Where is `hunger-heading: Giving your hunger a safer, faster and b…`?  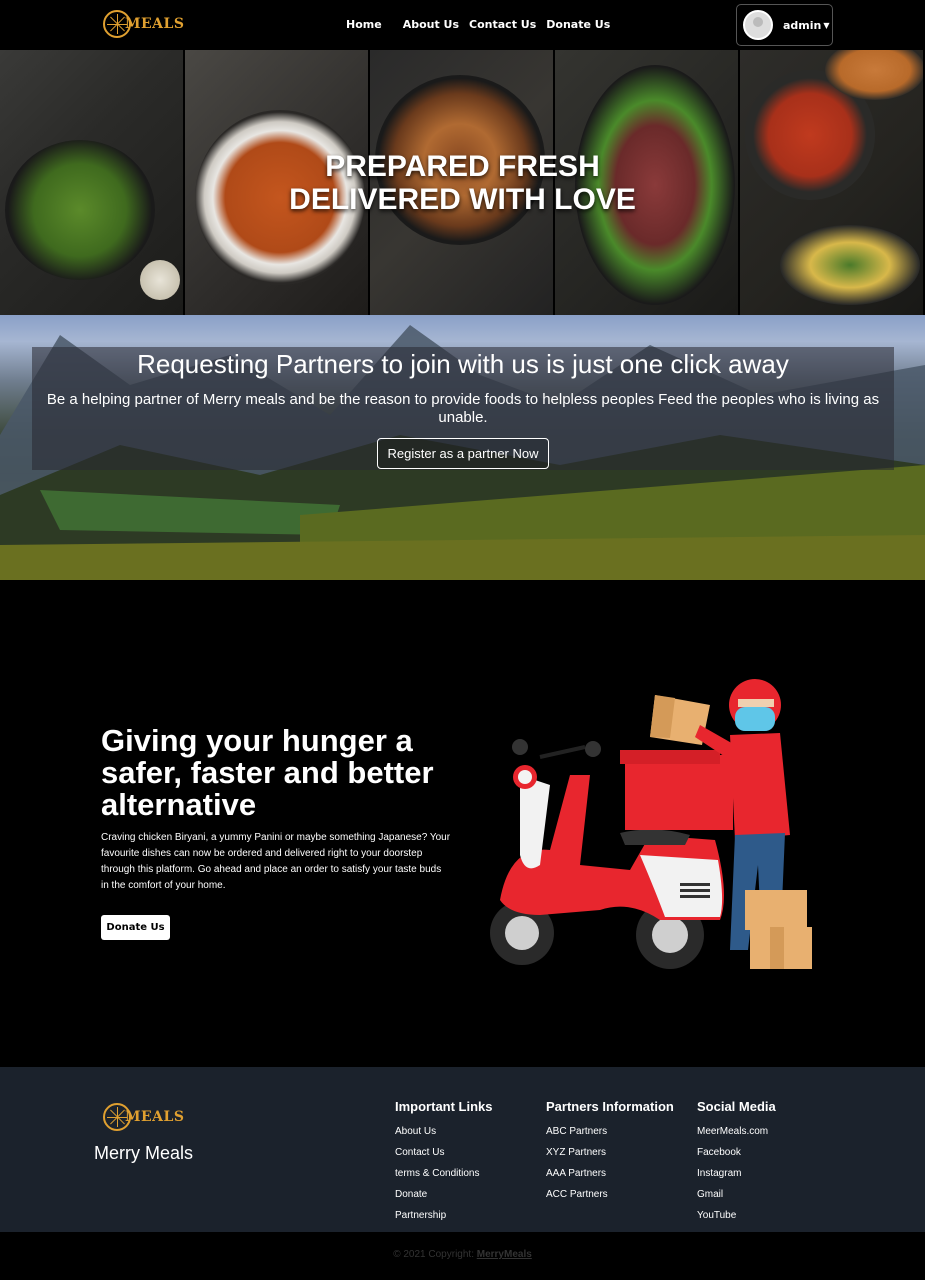
hunger-heading: Giving your hunger a safer, faster and b… is located at coordinates (267, 772).